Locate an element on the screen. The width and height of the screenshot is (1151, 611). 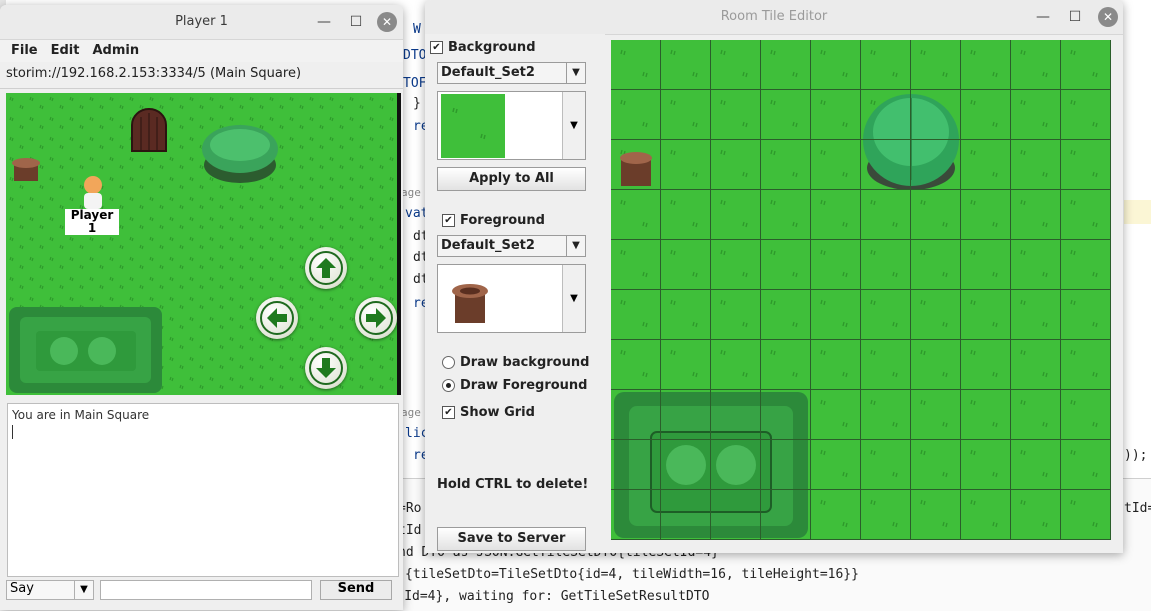
editor-titlebar: Room Tile Editor — ☐ ✕ is located at coordinates (774, 17).